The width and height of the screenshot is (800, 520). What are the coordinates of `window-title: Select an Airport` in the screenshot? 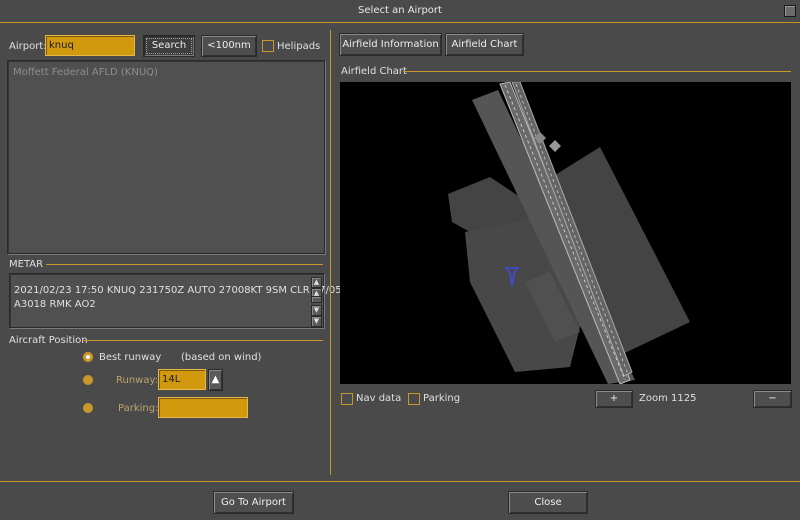 It's located at (400, 10).